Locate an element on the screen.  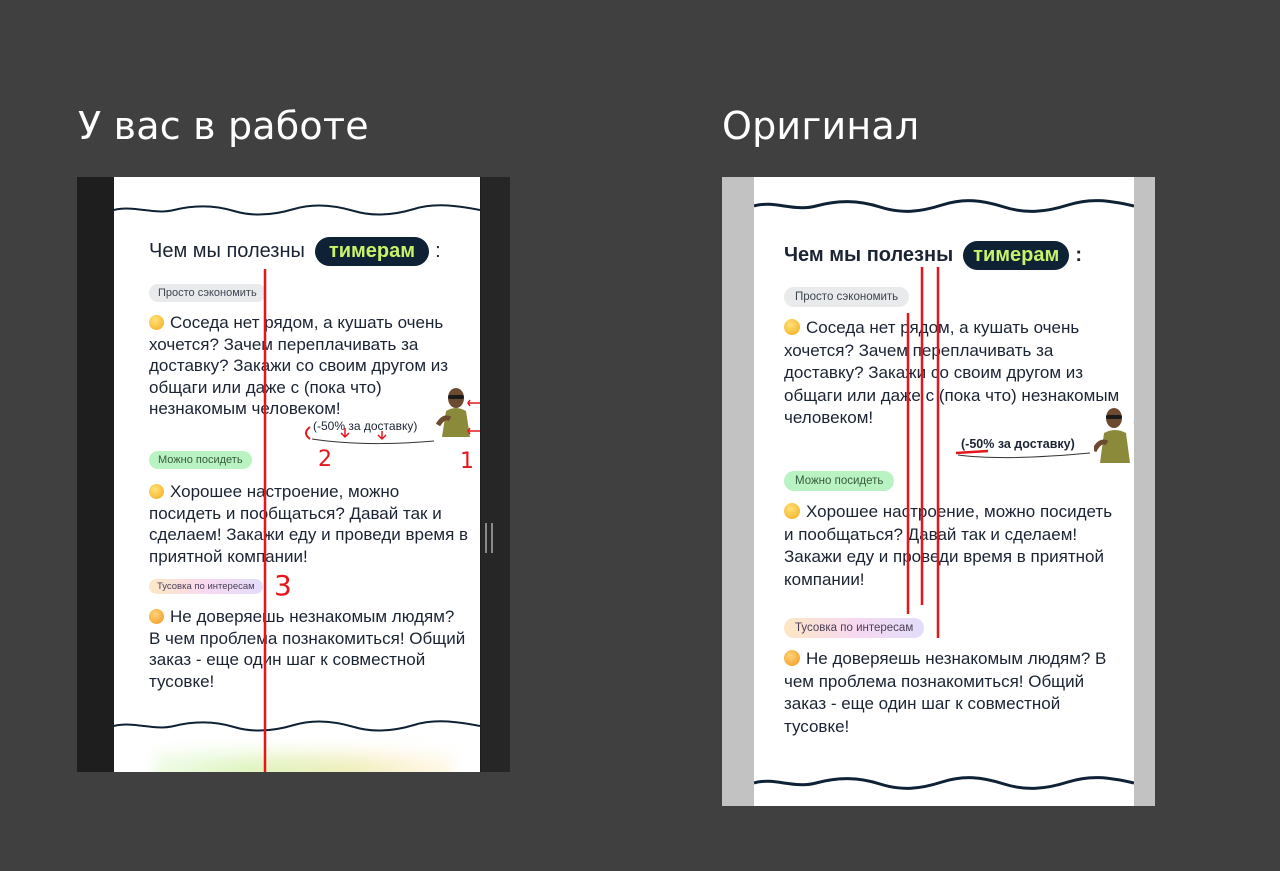
markup-number-3: 3 is located at coordinates (283, 585).